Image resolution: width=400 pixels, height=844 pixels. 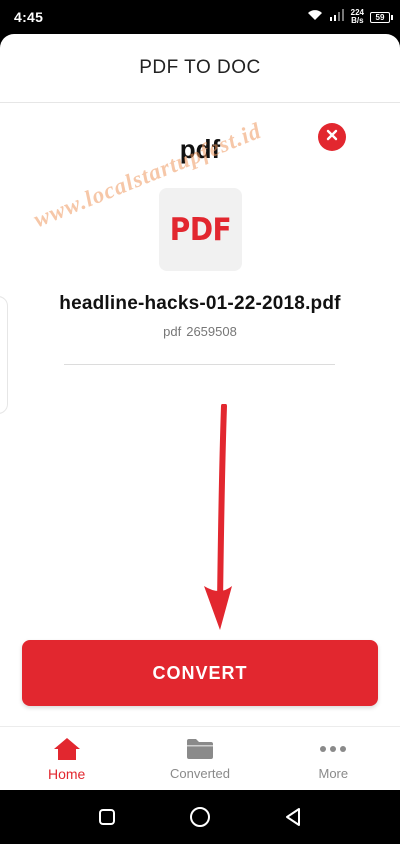 I want to click on back-button, so click(x=293, y=817).